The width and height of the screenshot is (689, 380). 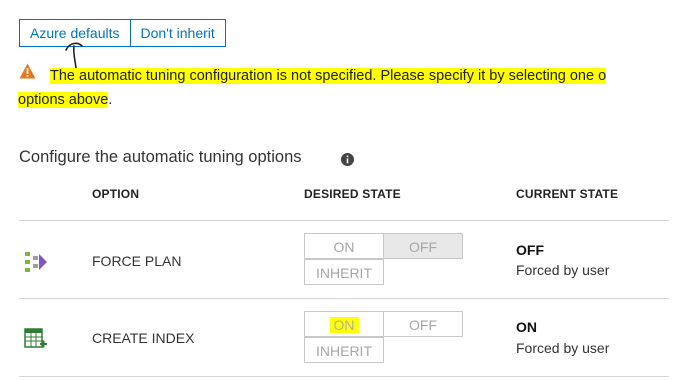 I want to click on force-plan-current-state: OFF, so click(x=530, y=250).